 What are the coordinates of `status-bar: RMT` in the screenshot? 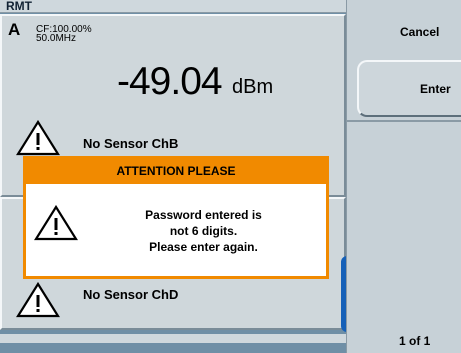 It's located at (173, 6).